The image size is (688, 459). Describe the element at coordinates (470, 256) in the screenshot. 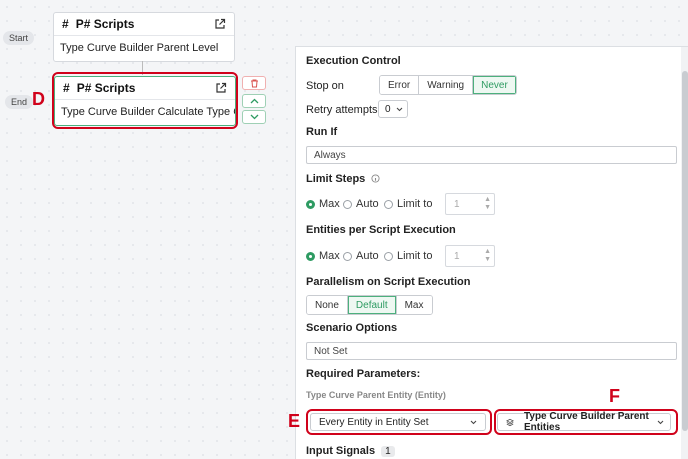

I see `entities-number-input: 1 ▲ ▼` at that location.